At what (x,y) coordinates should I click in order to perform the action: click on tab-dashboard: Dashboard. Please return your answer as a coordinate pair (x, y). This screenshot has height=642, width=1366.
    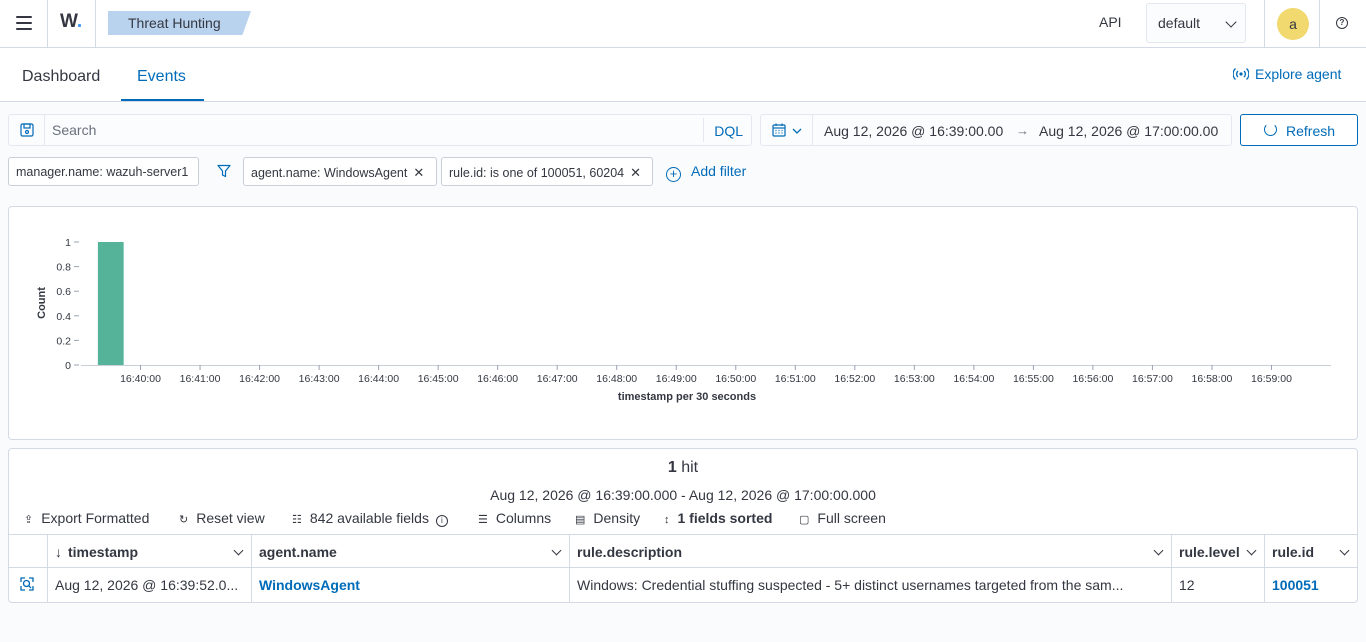
    Looking at the image, I should click on (61, 77).